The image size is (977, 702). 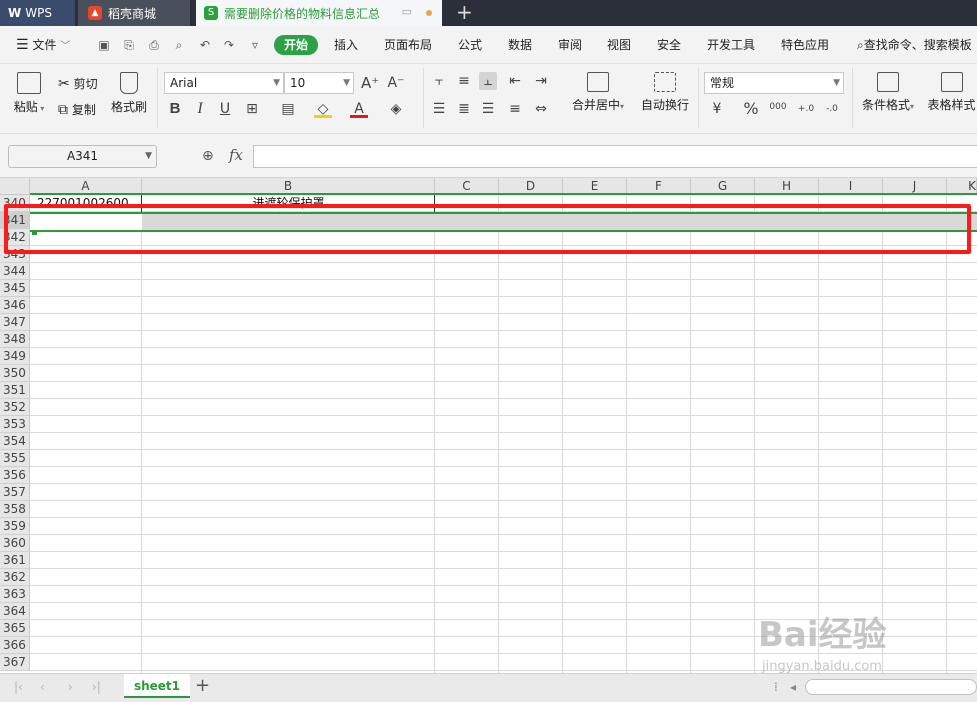 What do you see at coordinates (776, 687) in the screenshot?
I see `scroll-split-icon: ⁞` at bounding box center [776, 687].